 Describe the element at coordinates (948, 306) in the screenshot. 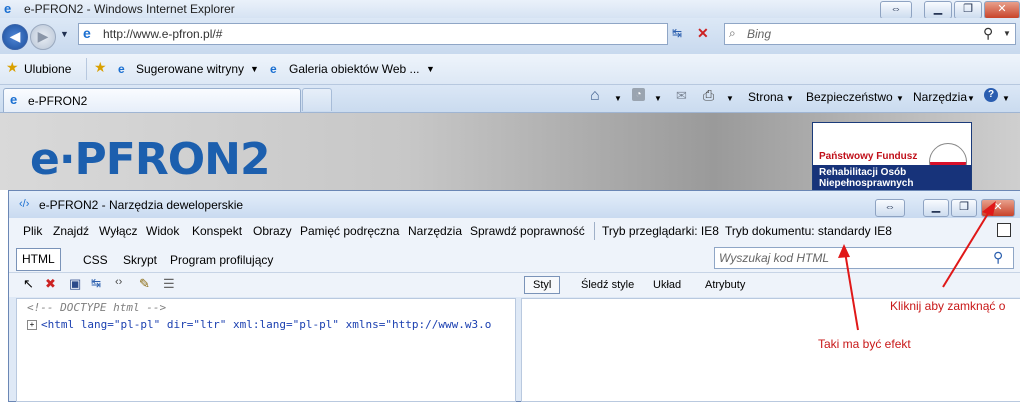

I see `close-hint-annotation: Kliknij aby zamknąć o` at that location.